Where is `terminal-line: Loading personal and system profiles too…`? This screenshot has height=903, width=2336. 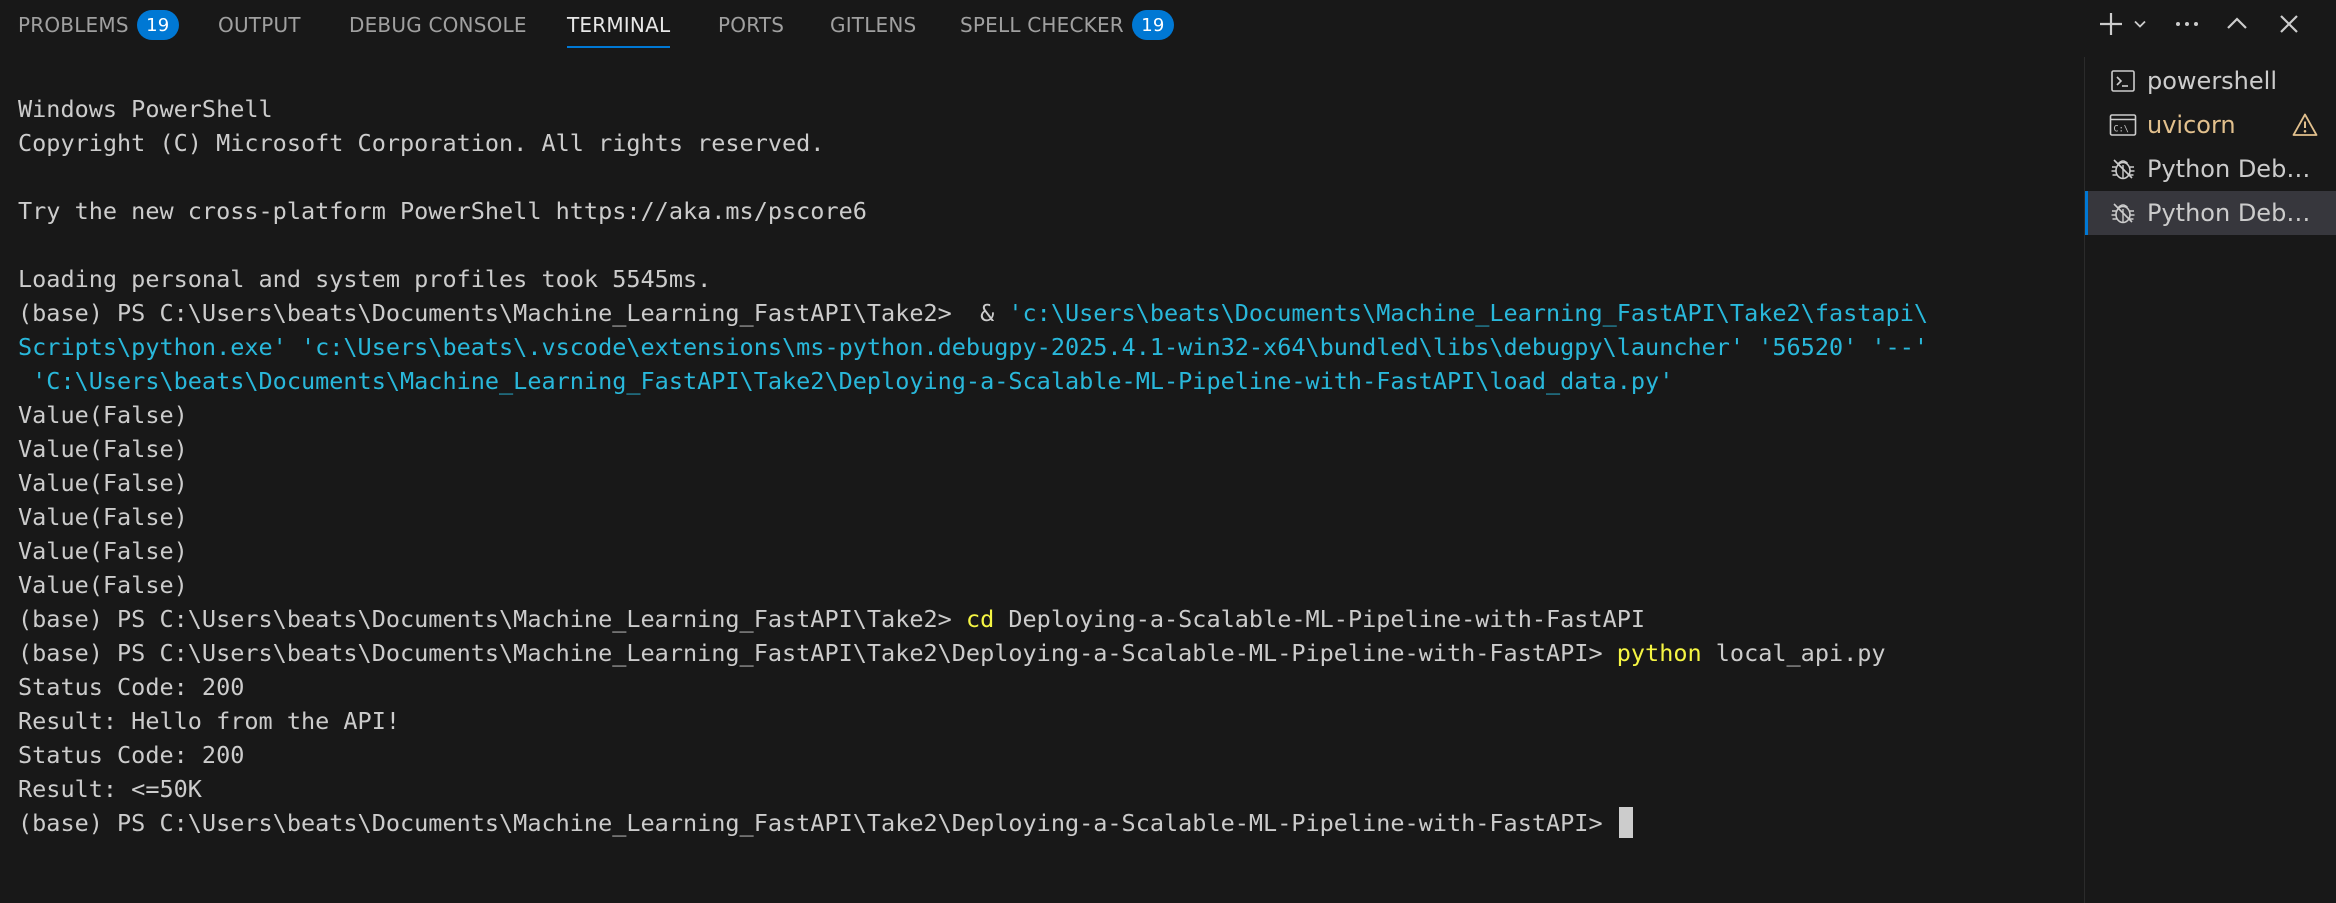
terminal-line: Loading personal and system profiles too… is located at coordinates (1048, 279).